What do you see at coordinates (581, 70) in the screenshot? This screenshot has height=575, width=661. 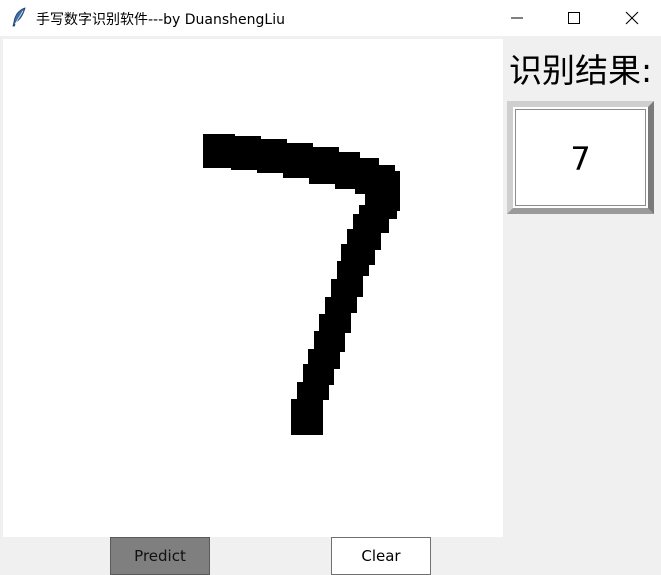 I see `result-label: 识别结果:` at bounding box center [581, 70].